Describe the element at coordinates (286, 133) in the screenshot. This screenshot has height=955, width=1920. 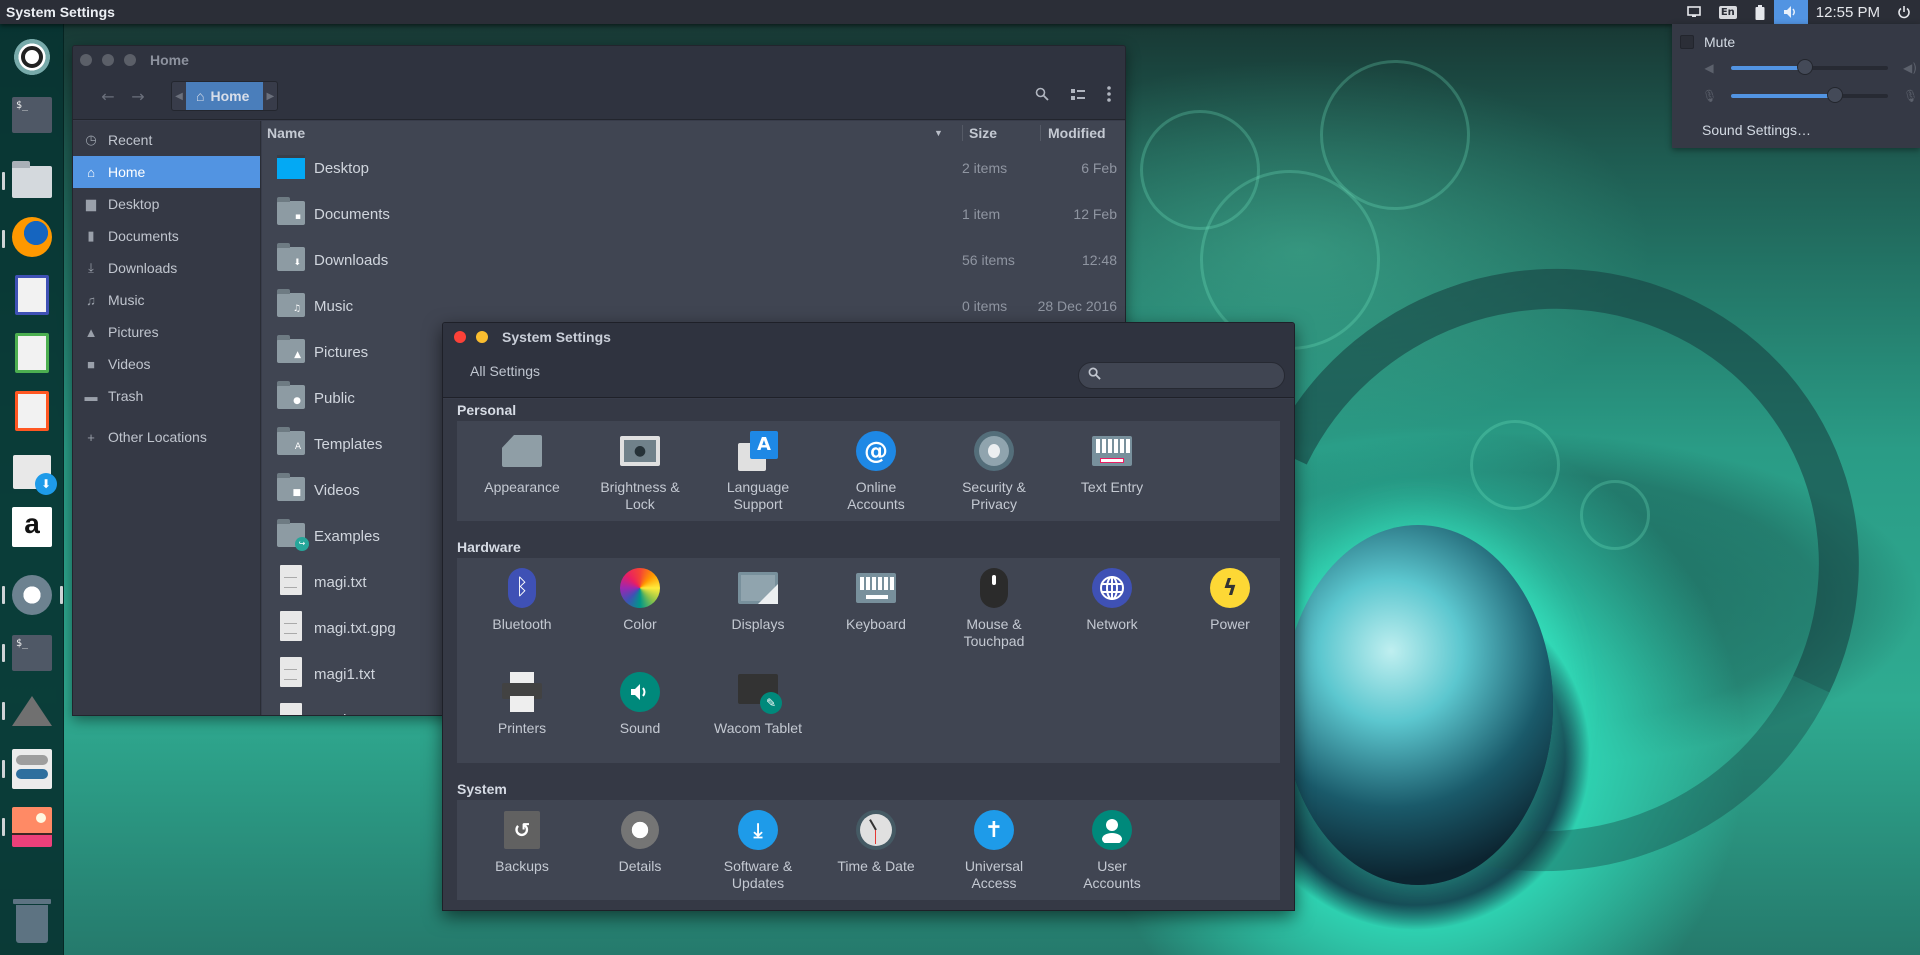
I see `column-header-name: Name` at that location.